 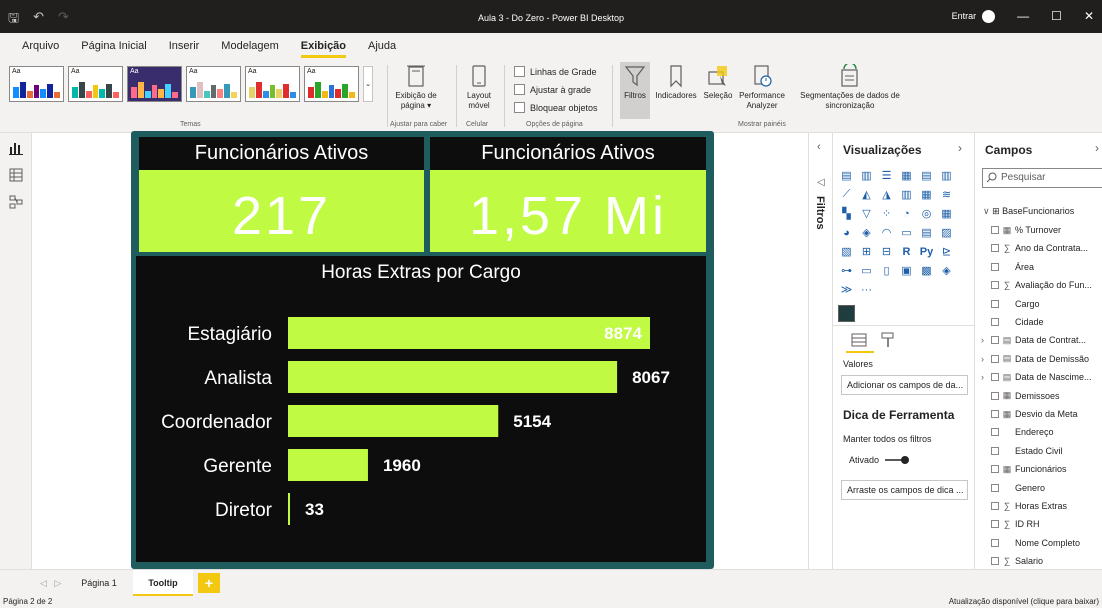 I want to click on themes-more-button: ⌄, so click(x=368, y=84).